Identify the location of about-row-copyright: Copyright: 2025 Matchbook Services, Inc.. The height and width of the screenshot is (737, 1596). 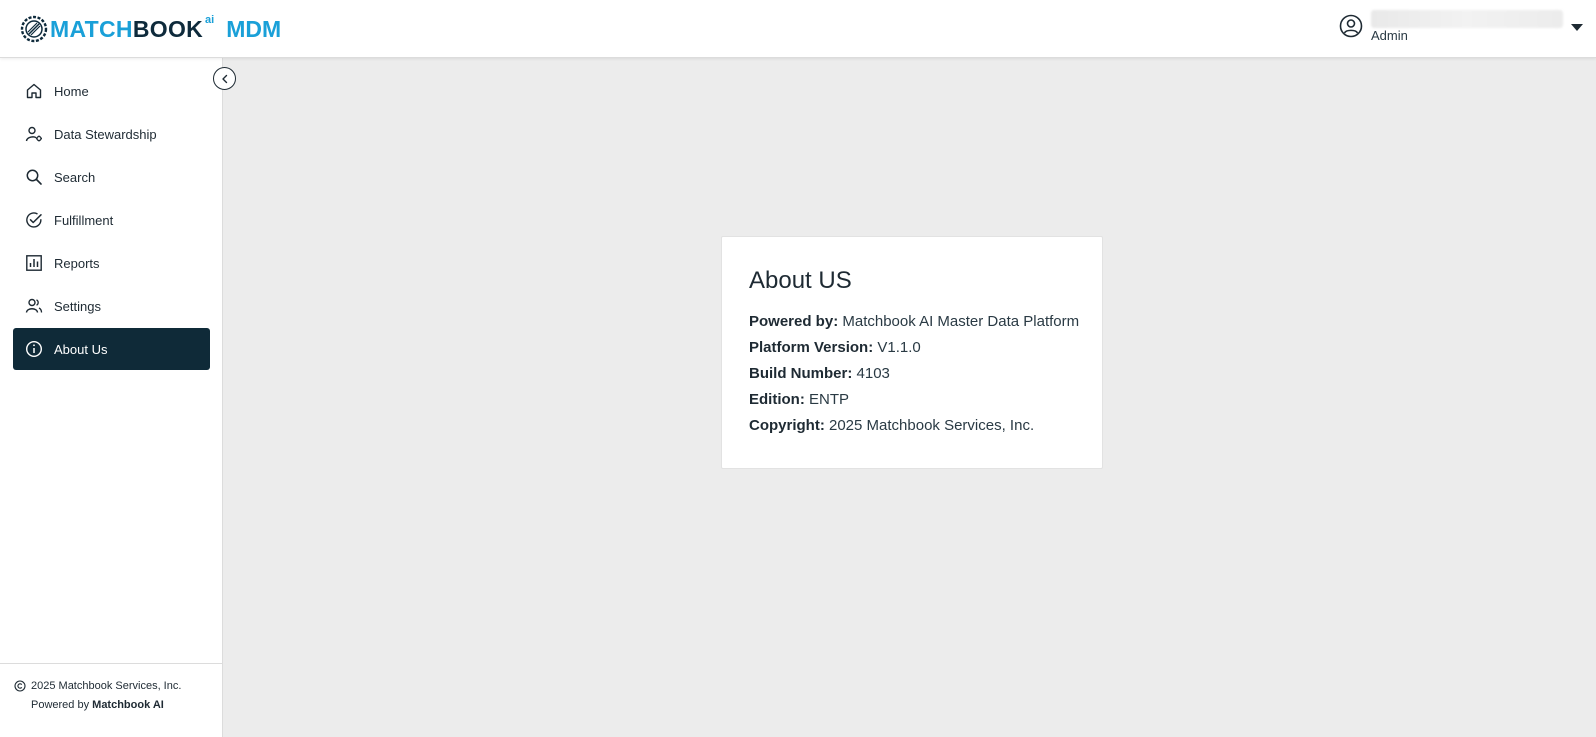
(912, 426).